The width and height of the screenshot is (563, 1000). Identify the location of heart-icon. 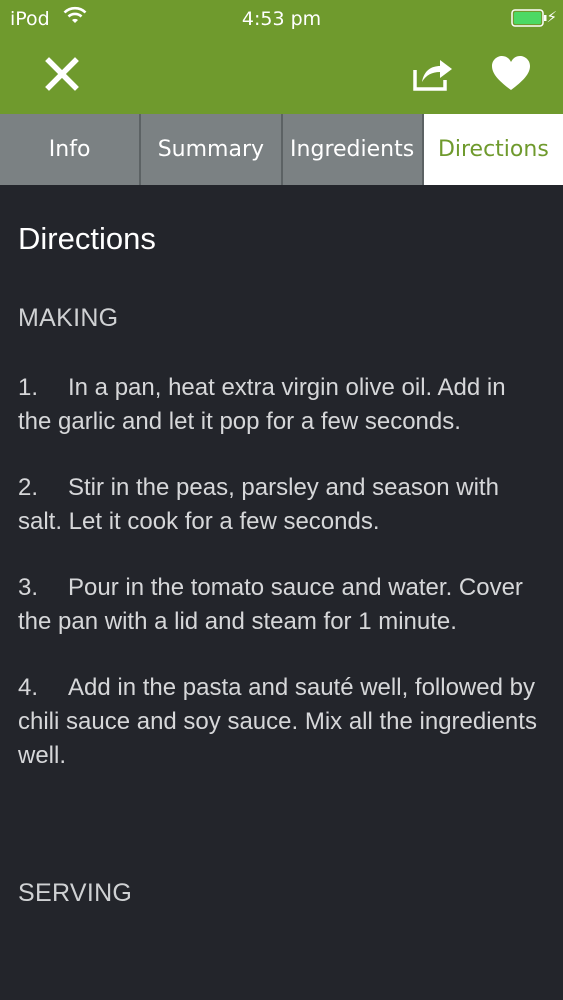
(511, 76).